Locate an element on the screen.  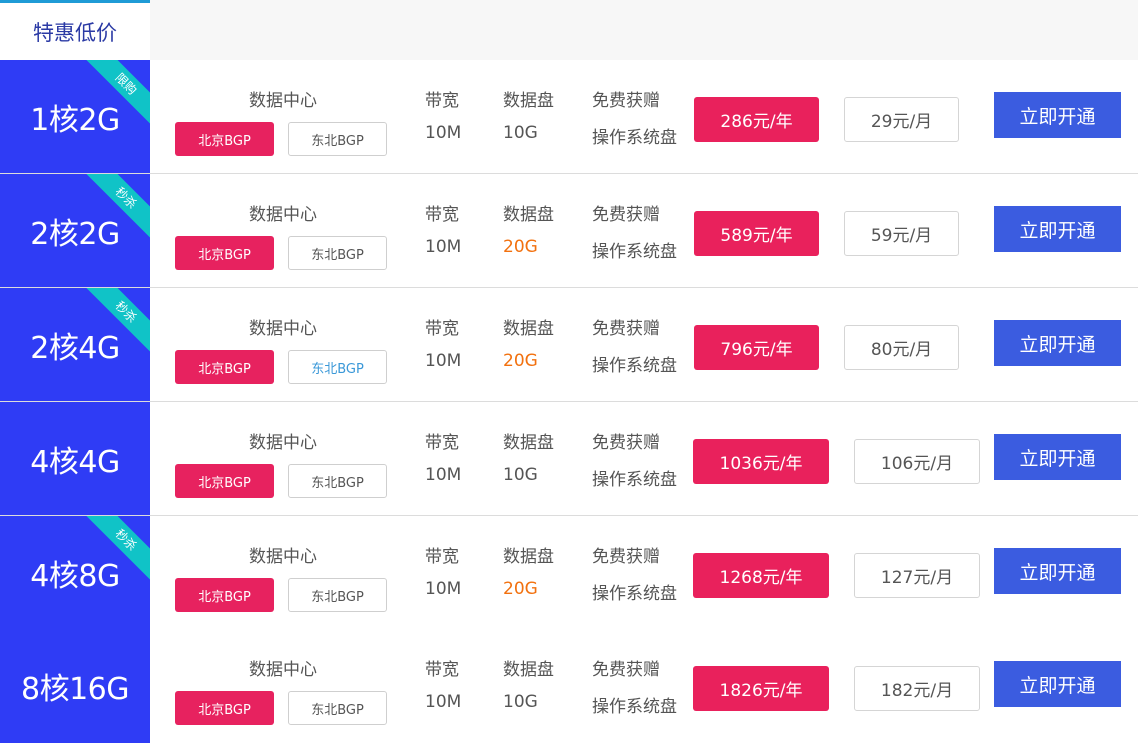
spec-cell: 8核16G is located at coordinates (75, 686).